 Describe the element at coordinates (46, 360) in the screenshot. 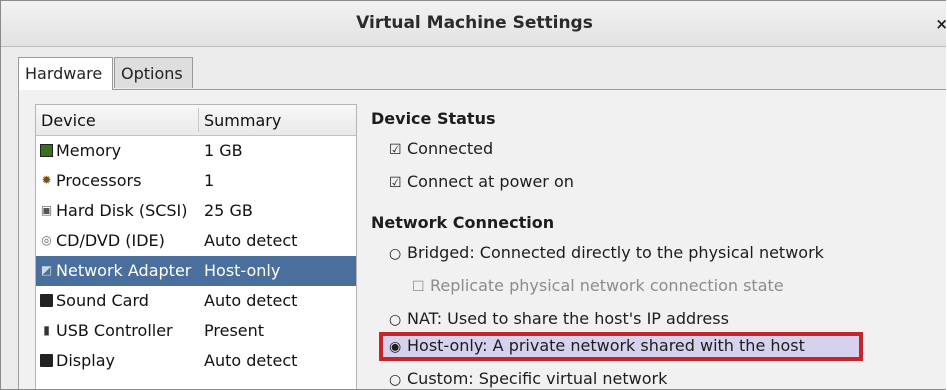

I see `display-icon` at that location.